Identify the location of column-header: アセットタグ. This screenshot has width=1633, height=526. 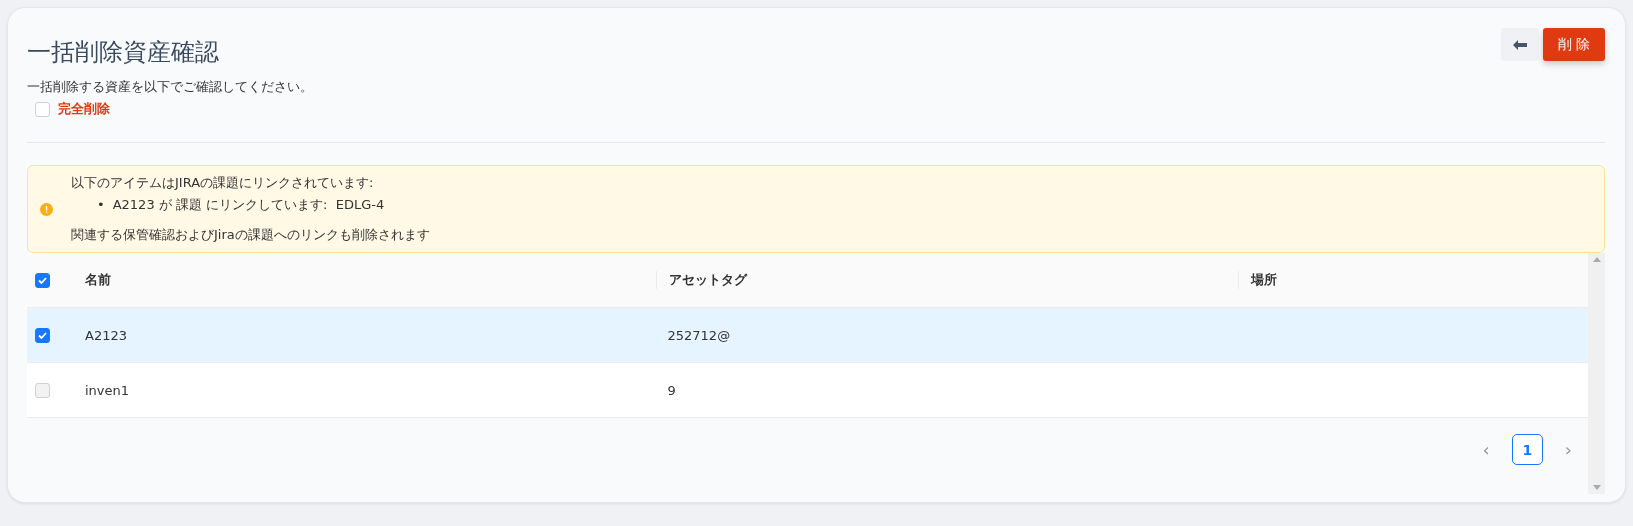
(707, 279).